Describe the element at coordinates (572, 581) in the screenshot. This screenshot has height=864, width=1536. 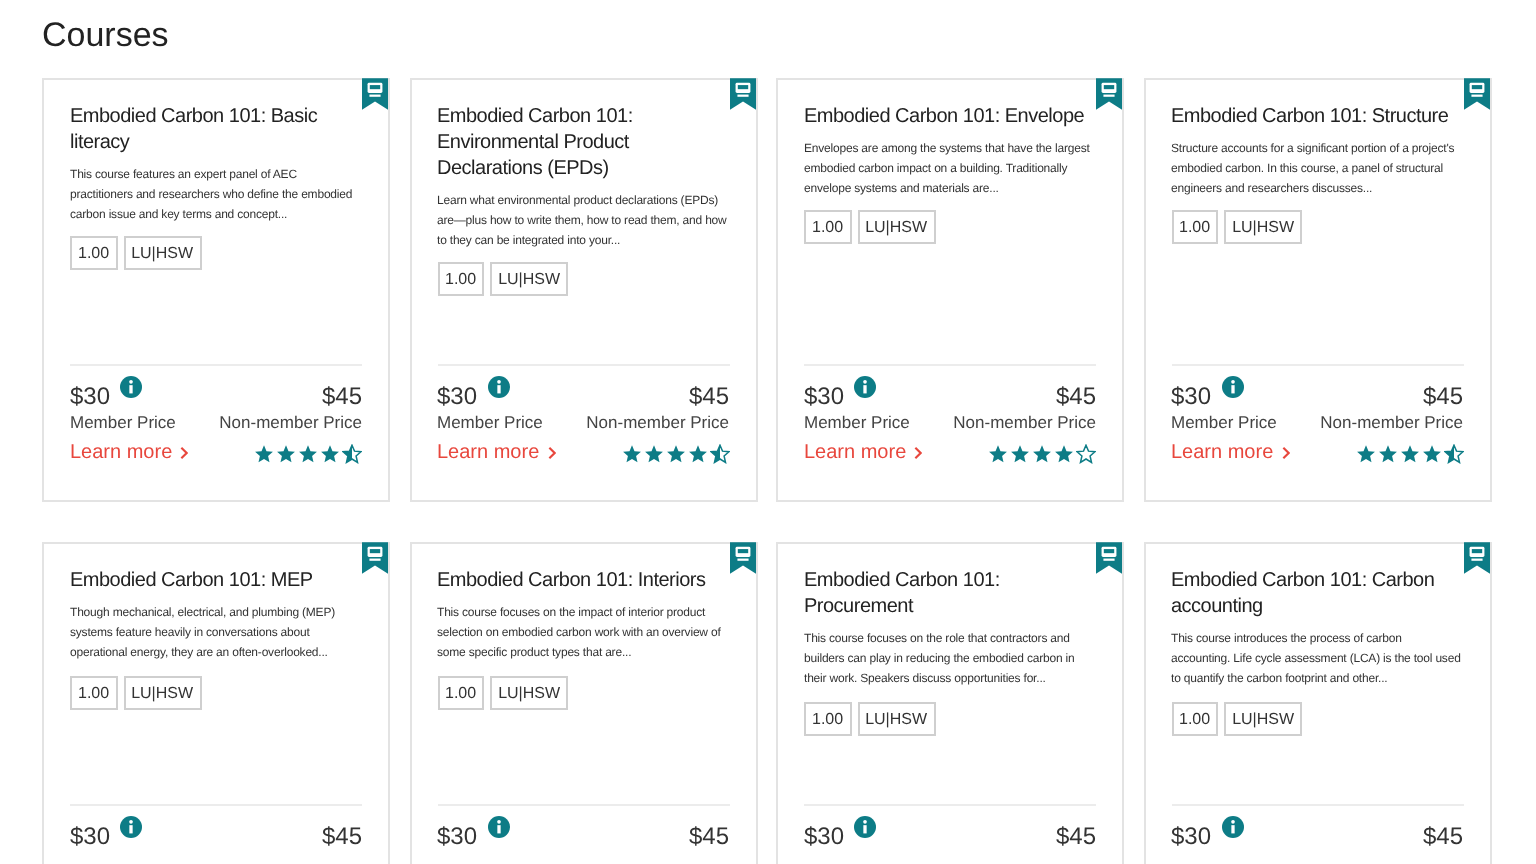
I see `course-title: Embodied Carbon 101: Interiors` at that location.